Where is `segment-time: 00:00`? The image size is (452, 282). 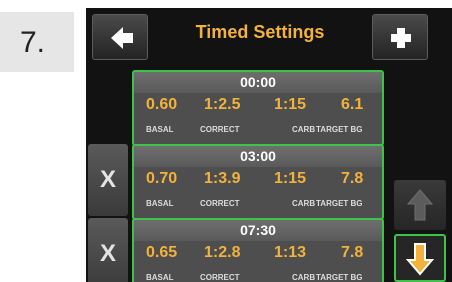 segment-time: 00:00 is located at coordinates (258, 82).